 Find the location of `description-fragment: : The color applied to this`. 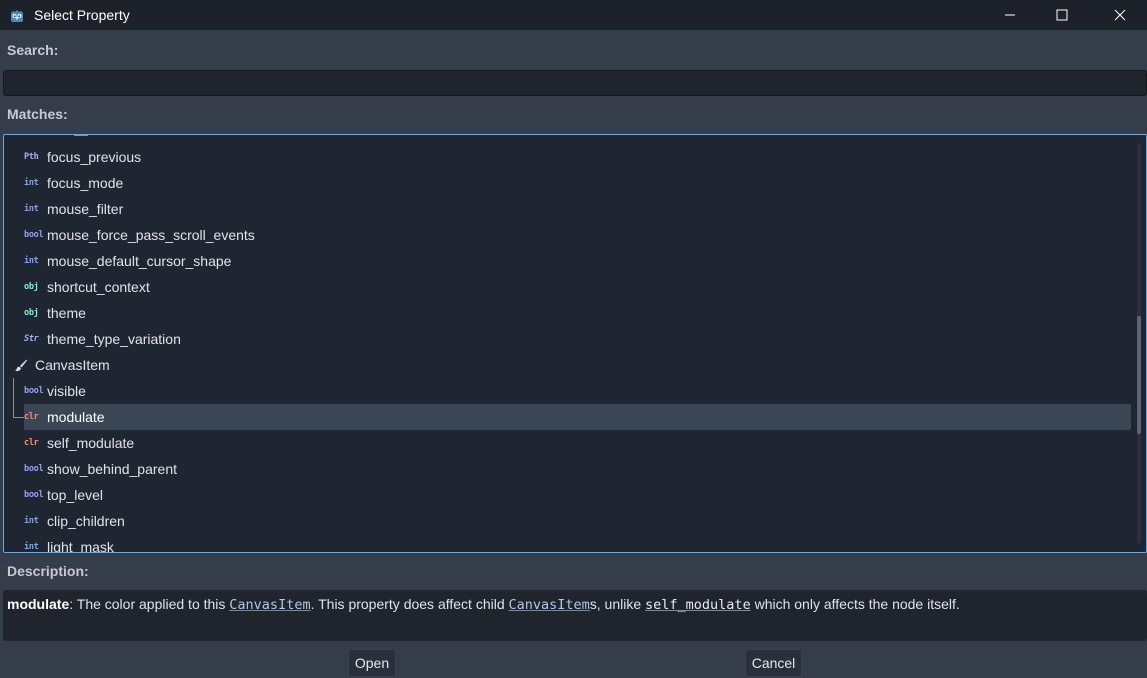

description-fragment: : The color applied to this is located at coordinates (149, 604).